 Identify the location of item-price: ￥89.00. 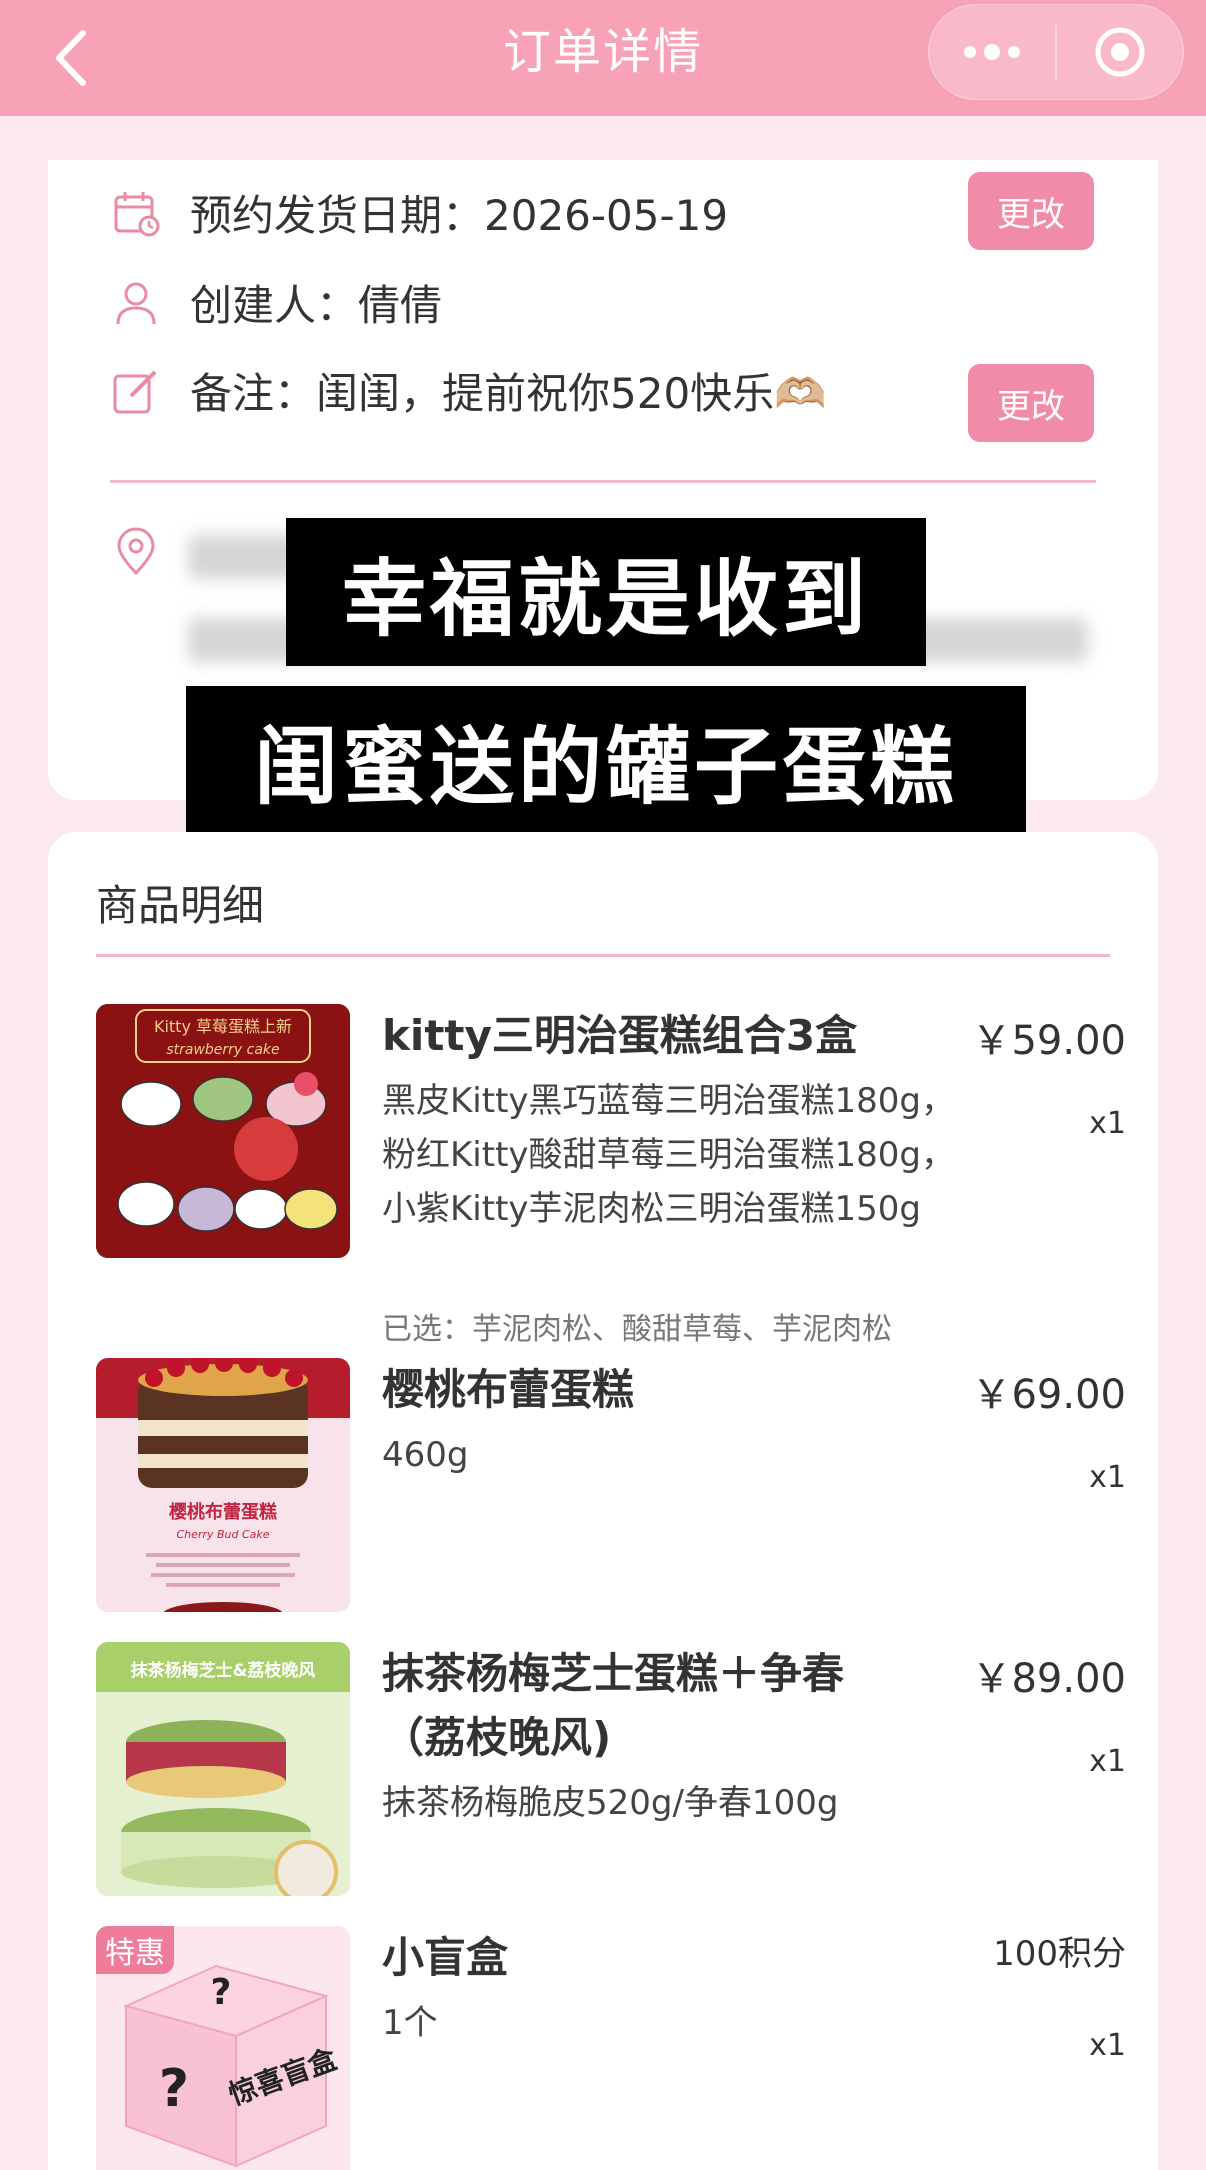
(1048, 1679).